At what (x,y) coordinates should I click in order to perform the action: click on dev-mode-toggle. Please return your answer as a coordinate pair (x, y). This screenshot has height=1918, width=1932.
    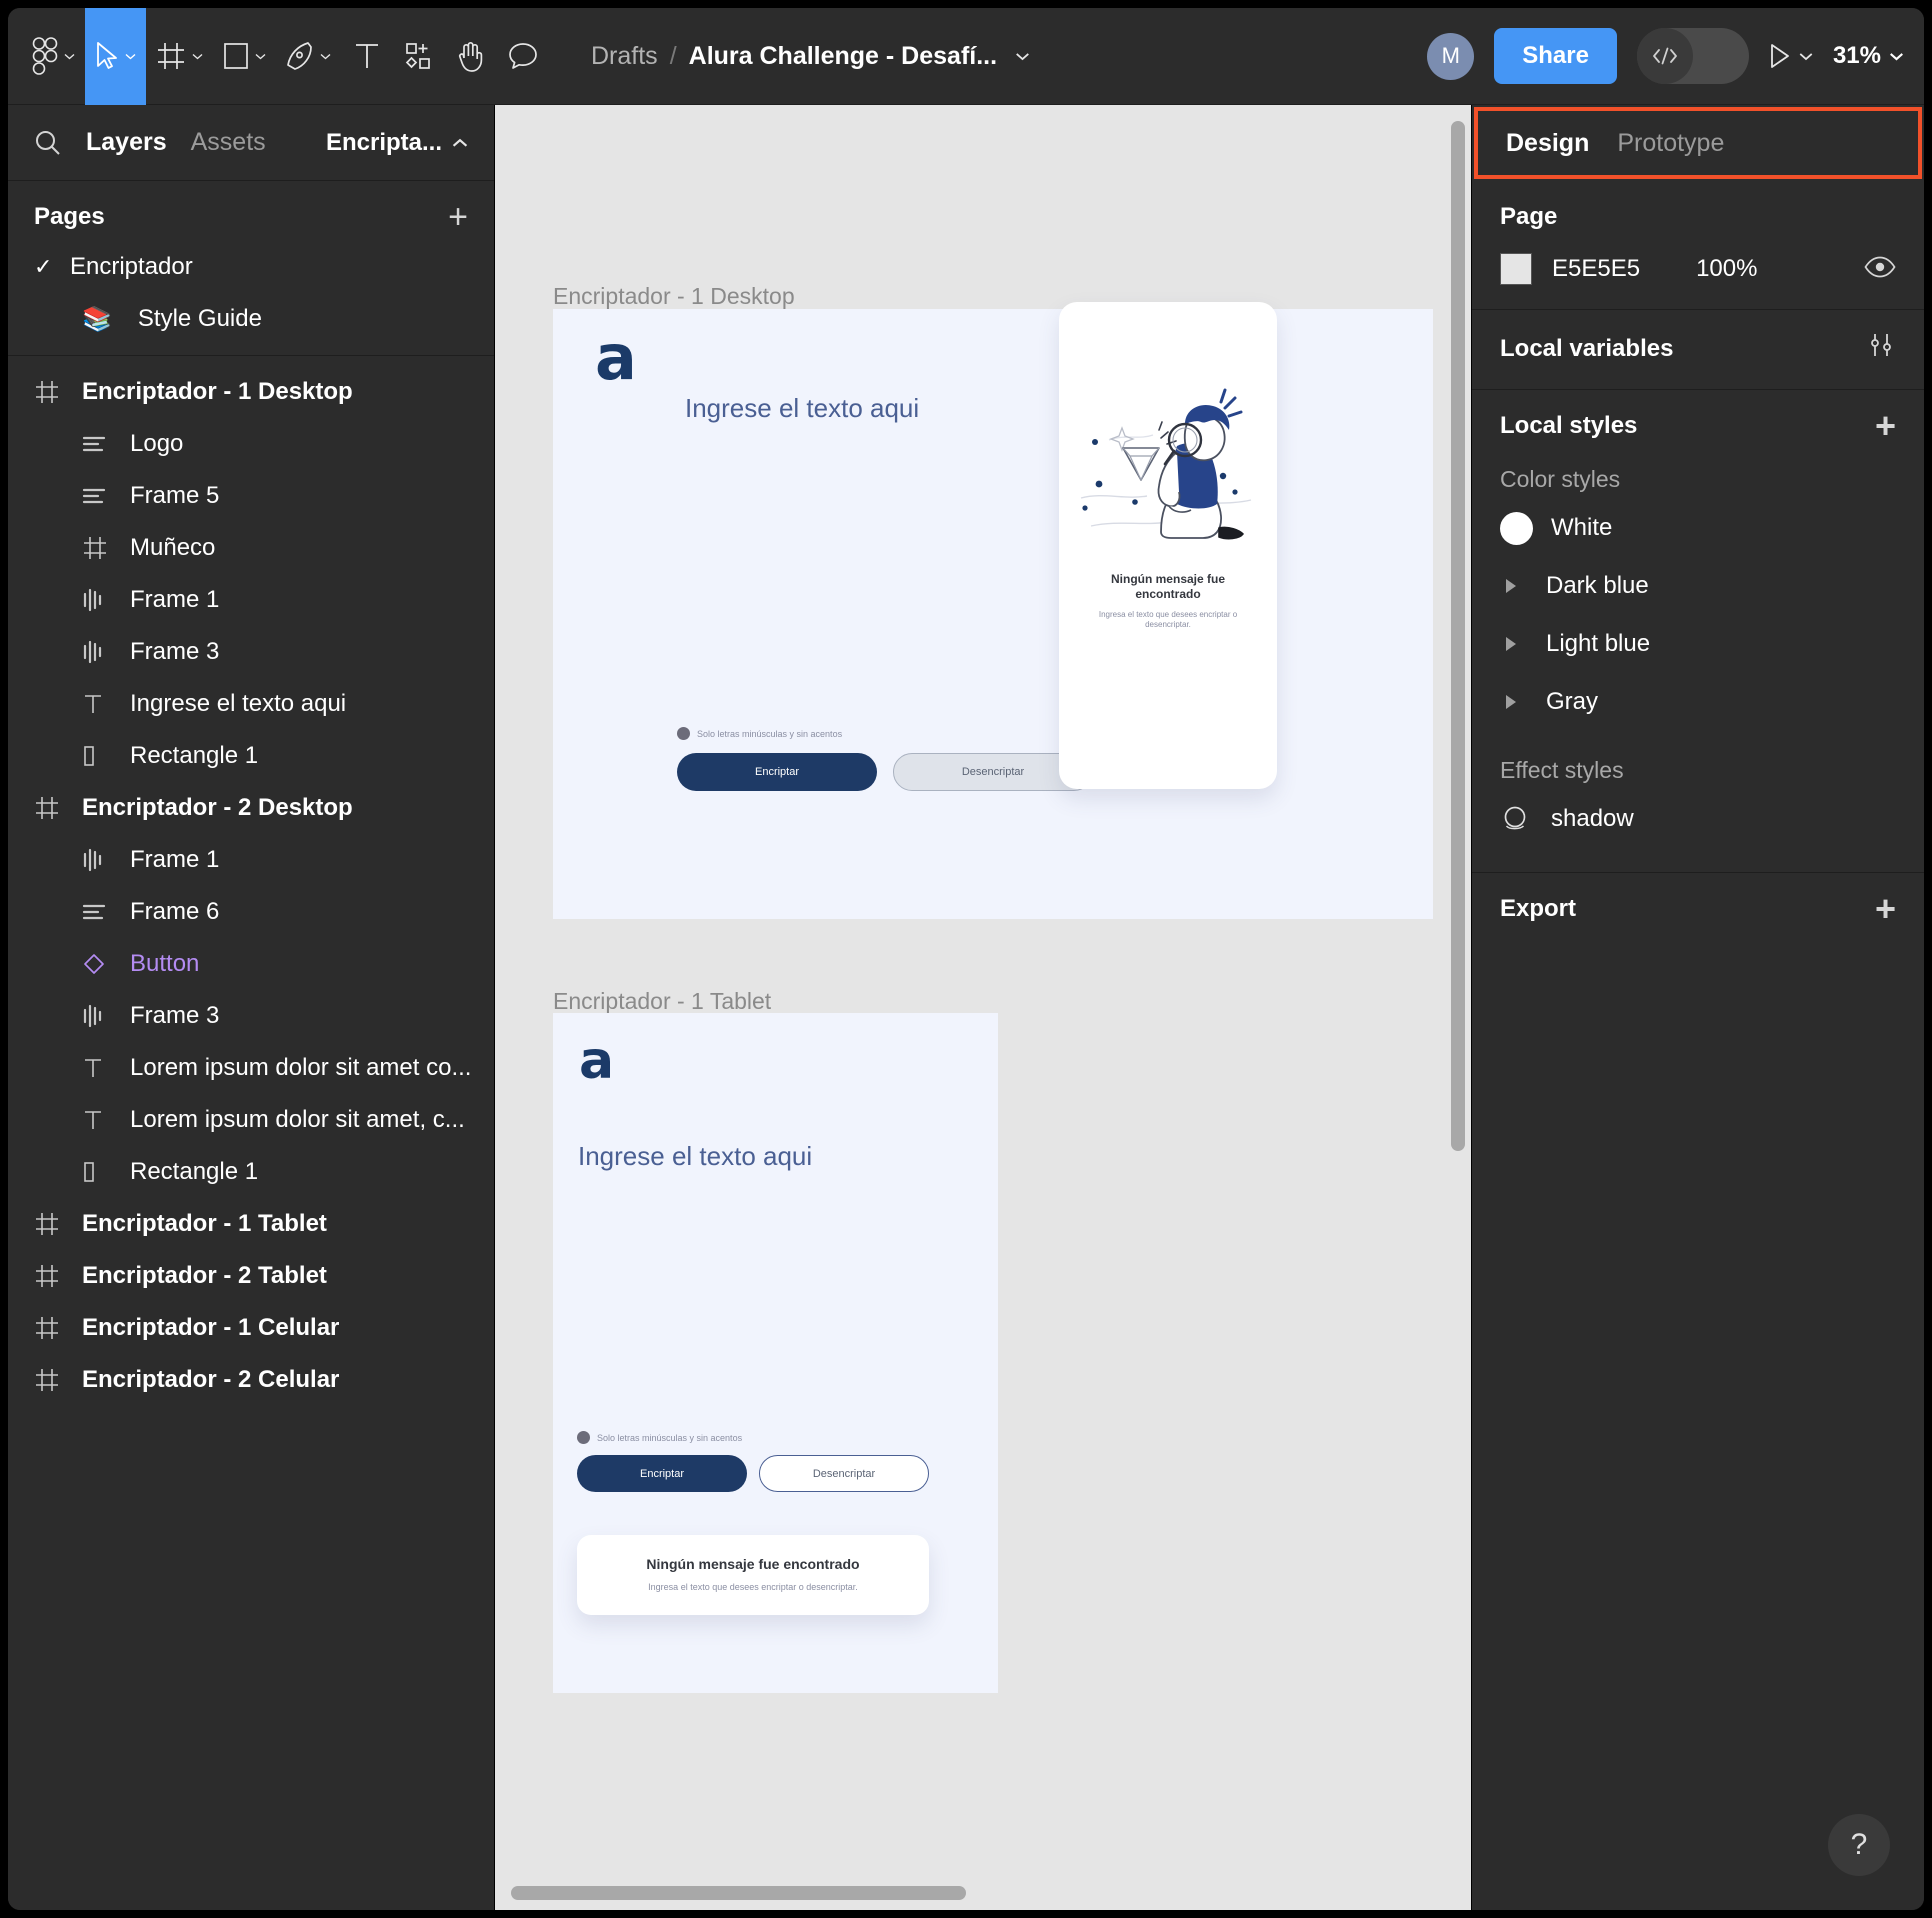
    Looking at the image, I should click on (1692, 56).